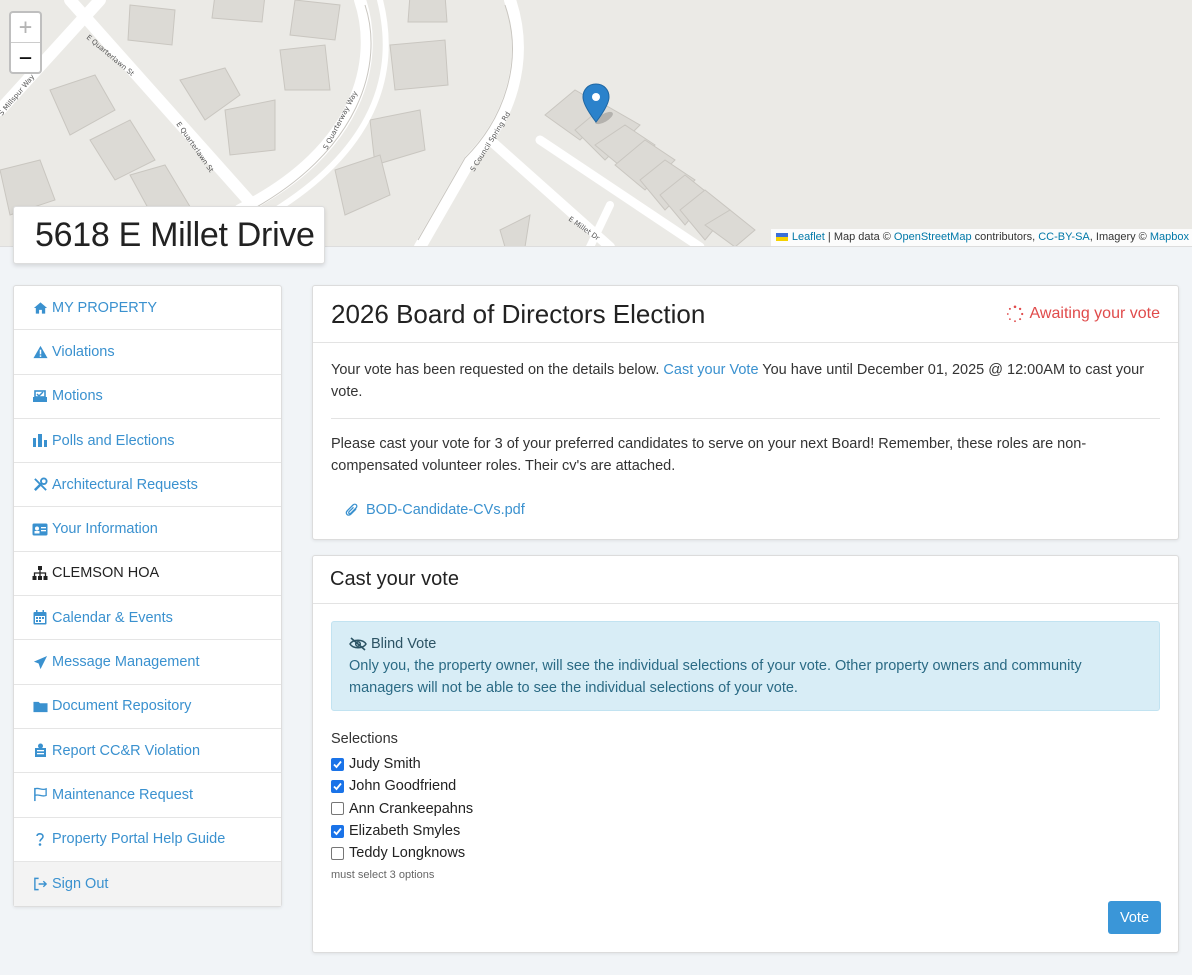  What do you see at coordinates (385, 764) in the screenshot?
I see `candidate-name: Judy Smith` at bounding box center [385, 764].